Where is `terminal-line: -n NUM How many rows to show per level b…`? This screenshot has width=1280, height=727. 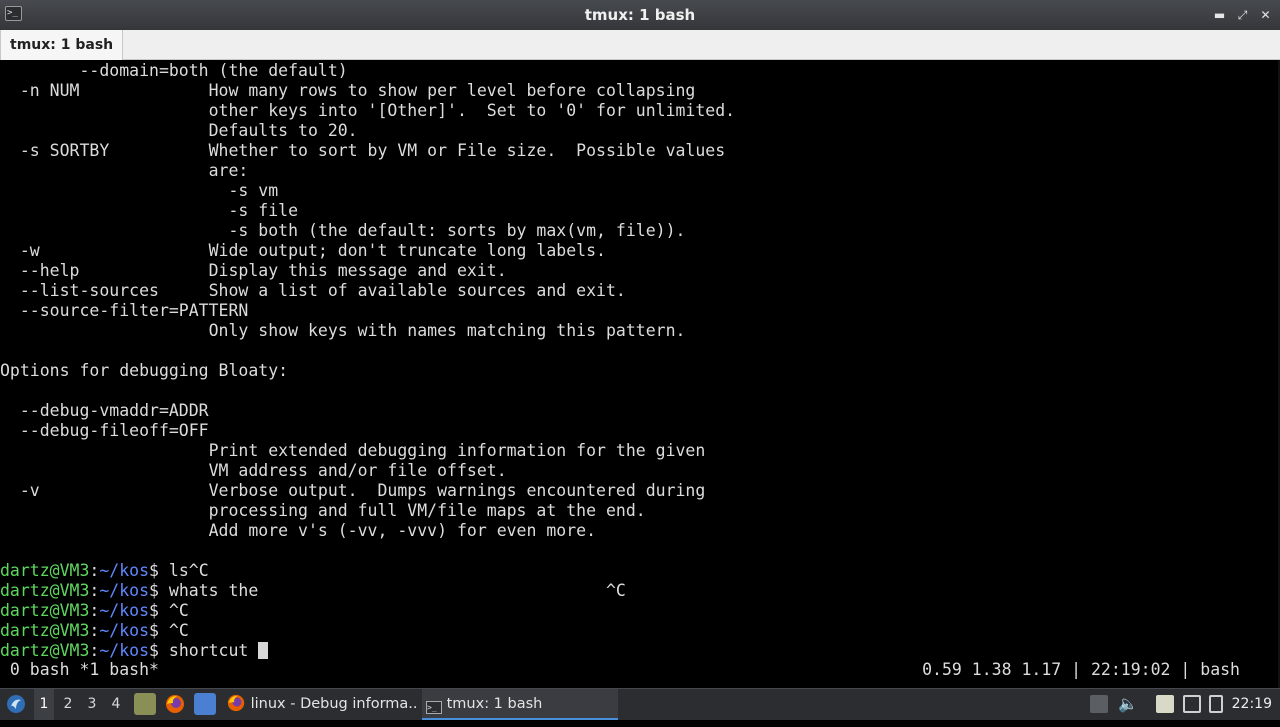 terminal-line: -n NUM How many rows to show per level b… is located at coordinates (348, 90).